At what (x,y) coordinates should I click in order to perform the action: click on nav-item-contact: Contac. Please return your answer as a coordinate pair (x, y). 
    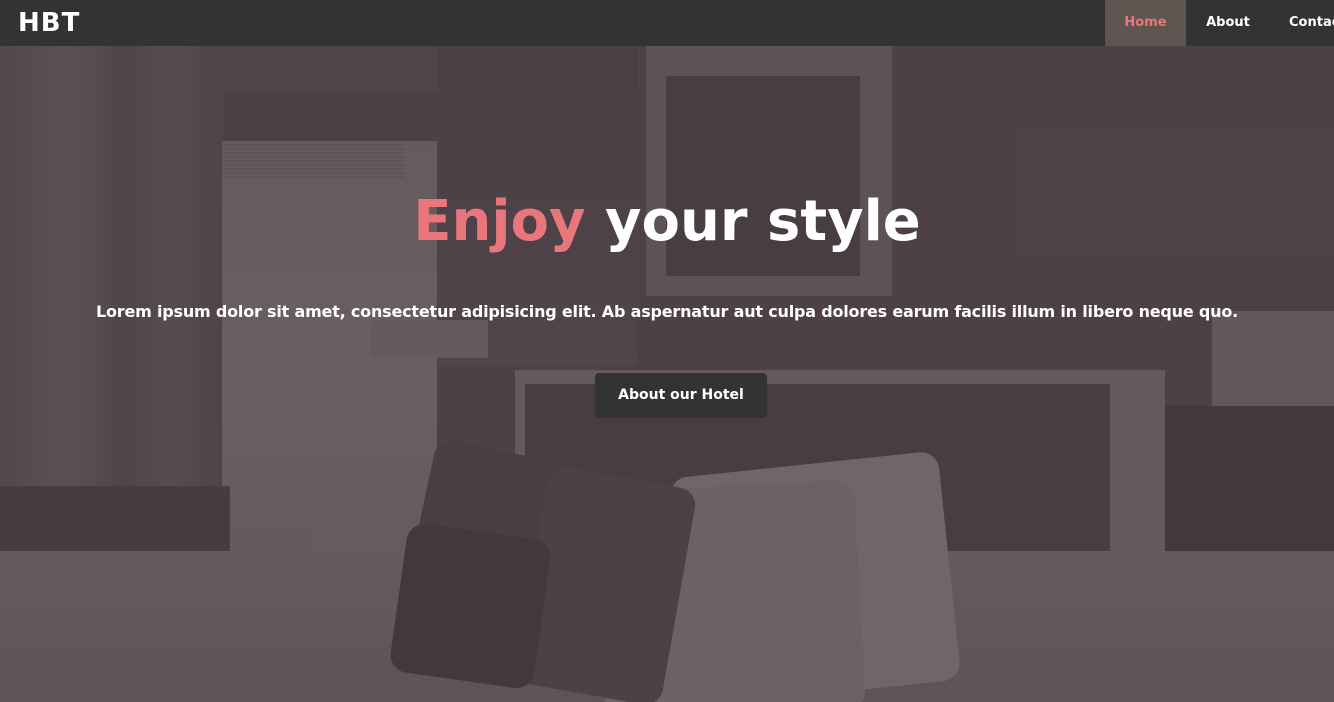
    Looking at the image, I should click on (1302, 23).